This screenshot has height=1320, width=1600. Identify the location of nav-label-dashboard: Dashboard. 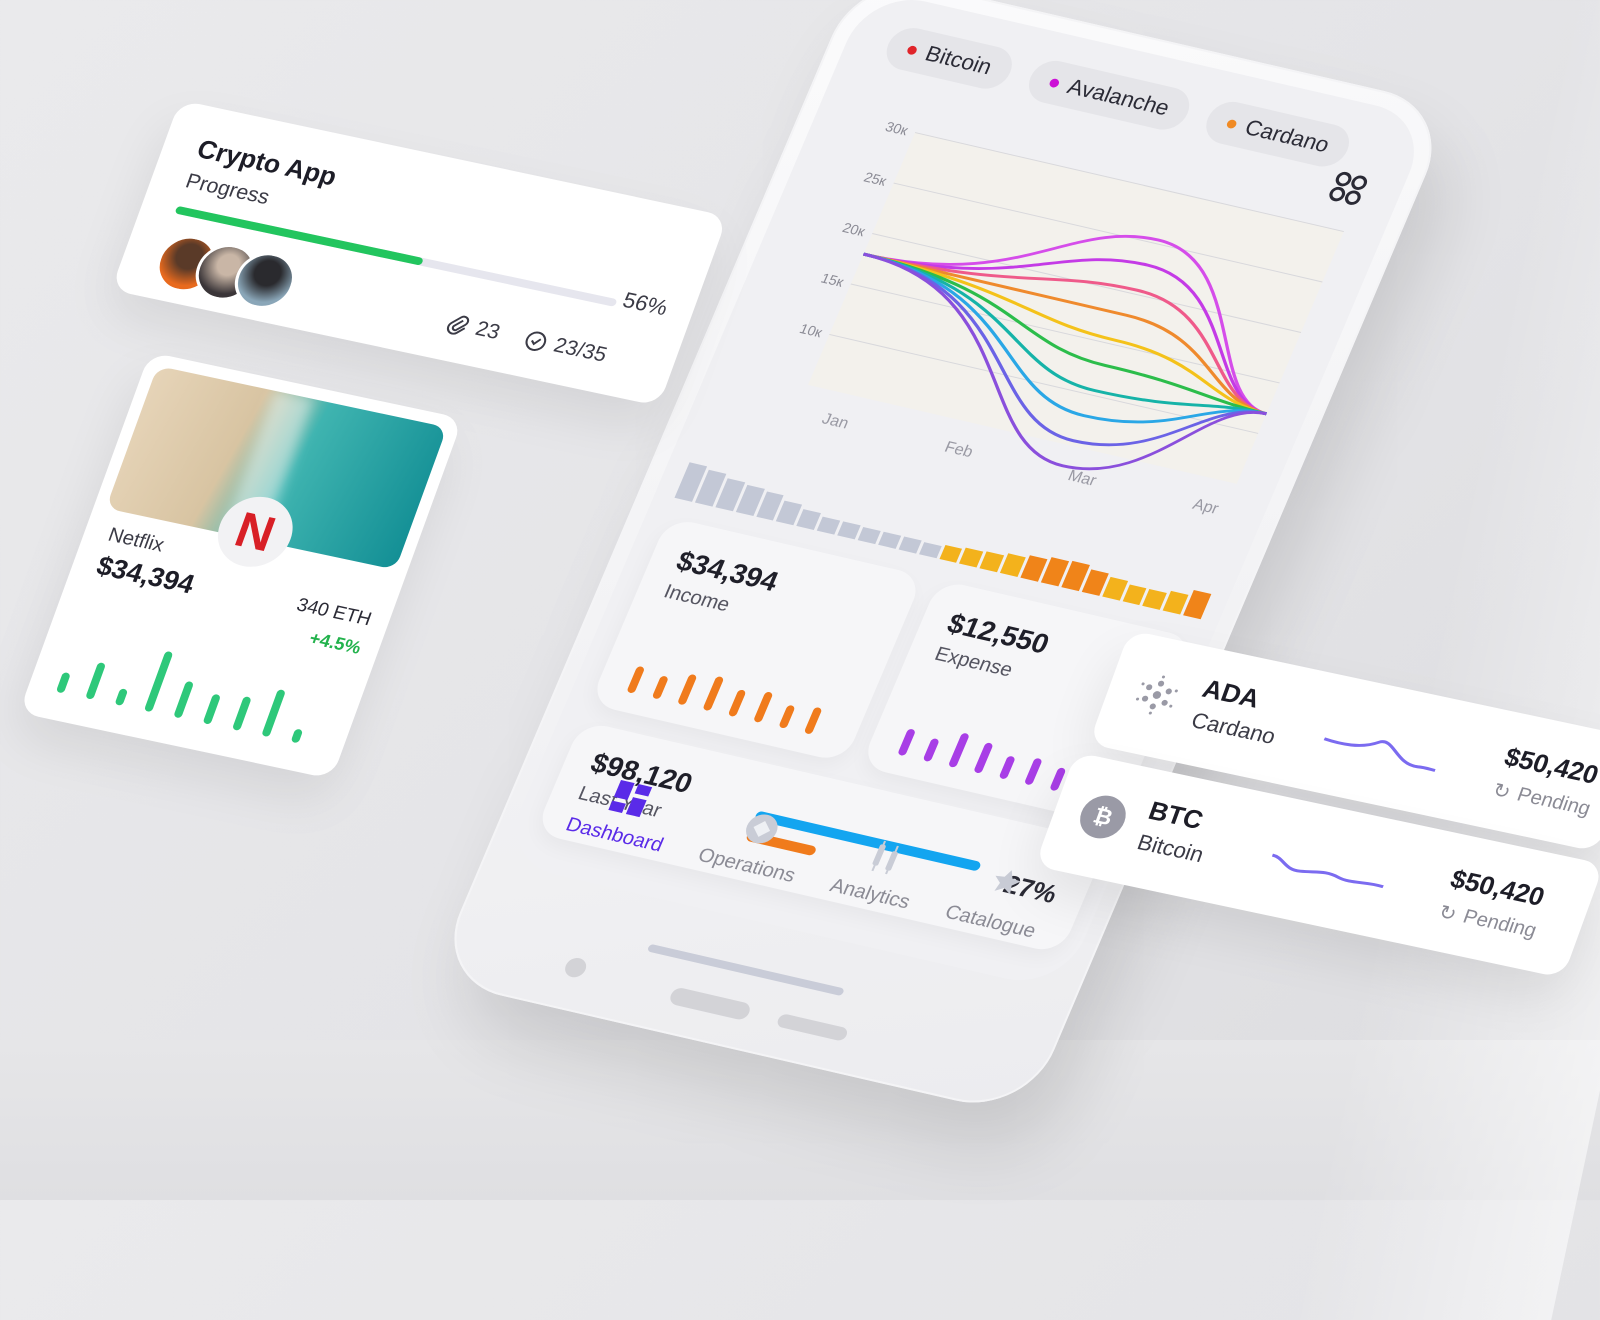
(614, 834).